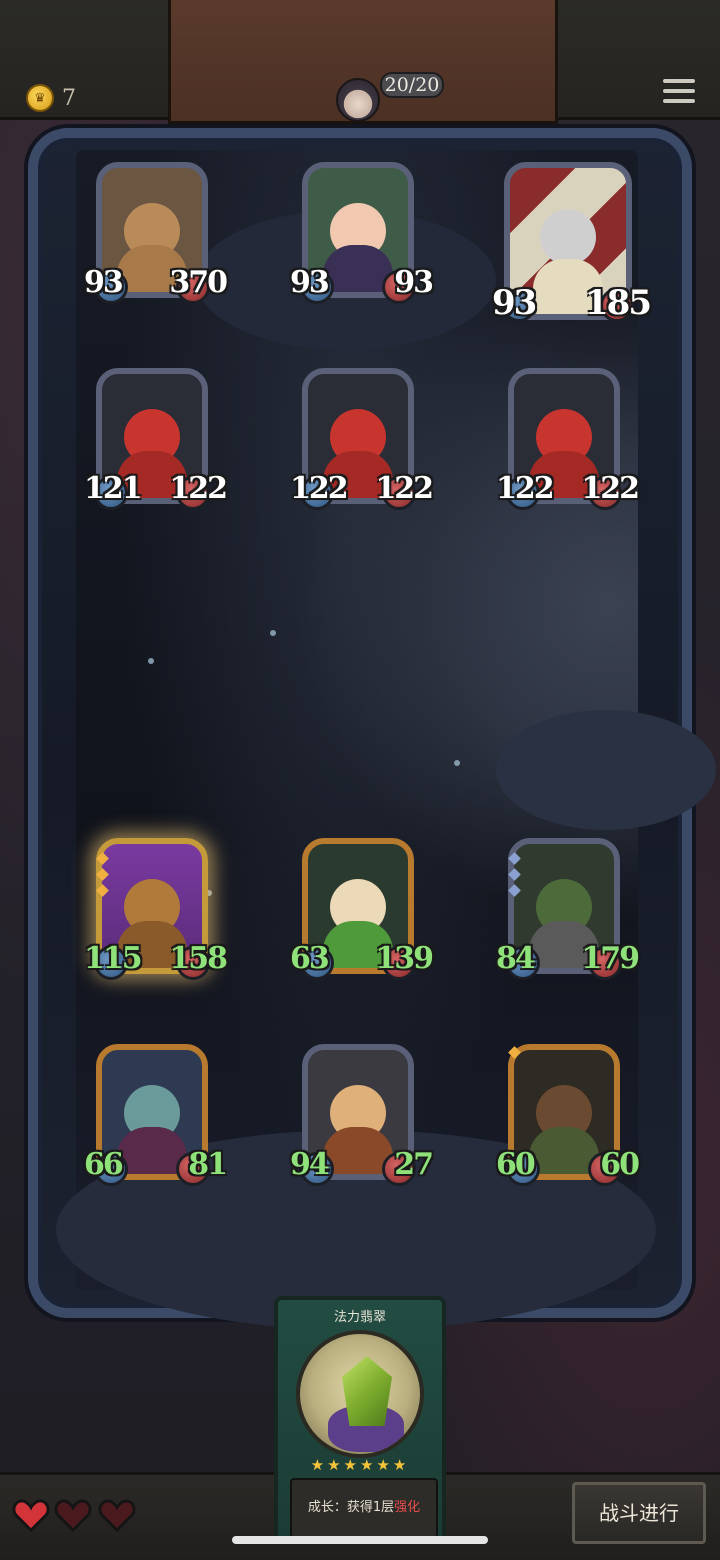 The image size is (720, 1560). Describe the element at coordinates (156, 1111) in the screenshot. I see `ally-card: 66 81` at that location.